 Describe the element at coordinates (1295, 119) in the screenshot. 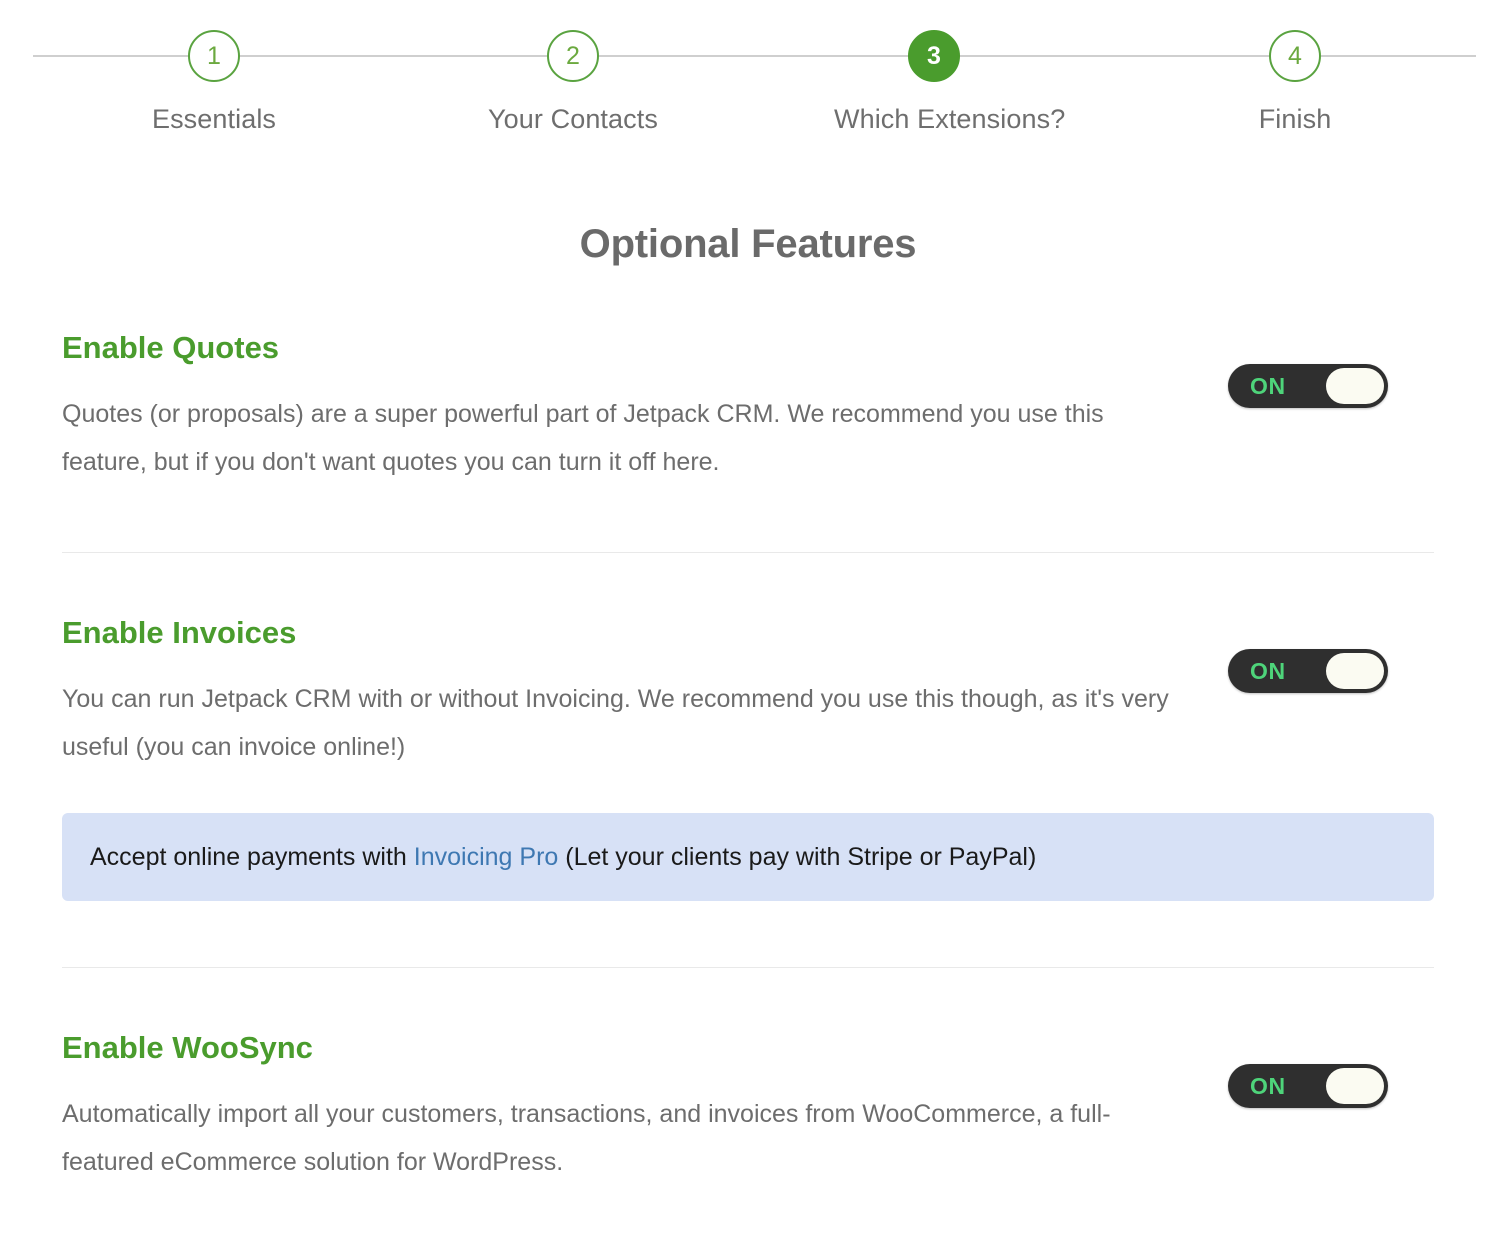

I see `stepper-step-4-label: Finish` at that location.